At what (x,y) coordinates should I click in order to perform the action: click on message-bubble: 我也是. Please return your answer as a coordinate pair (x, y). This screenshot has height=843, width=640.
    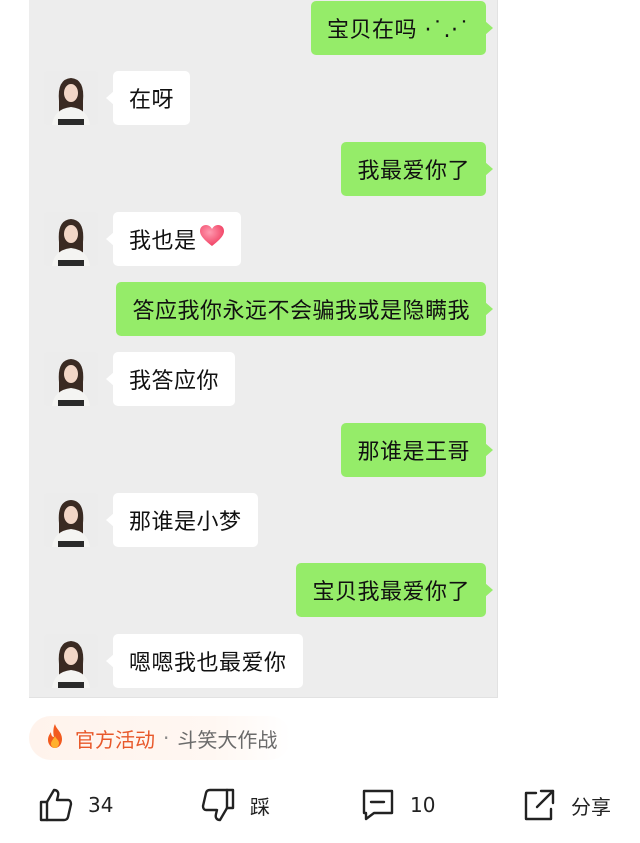
    Looking at the image, I should click on (173, 239).